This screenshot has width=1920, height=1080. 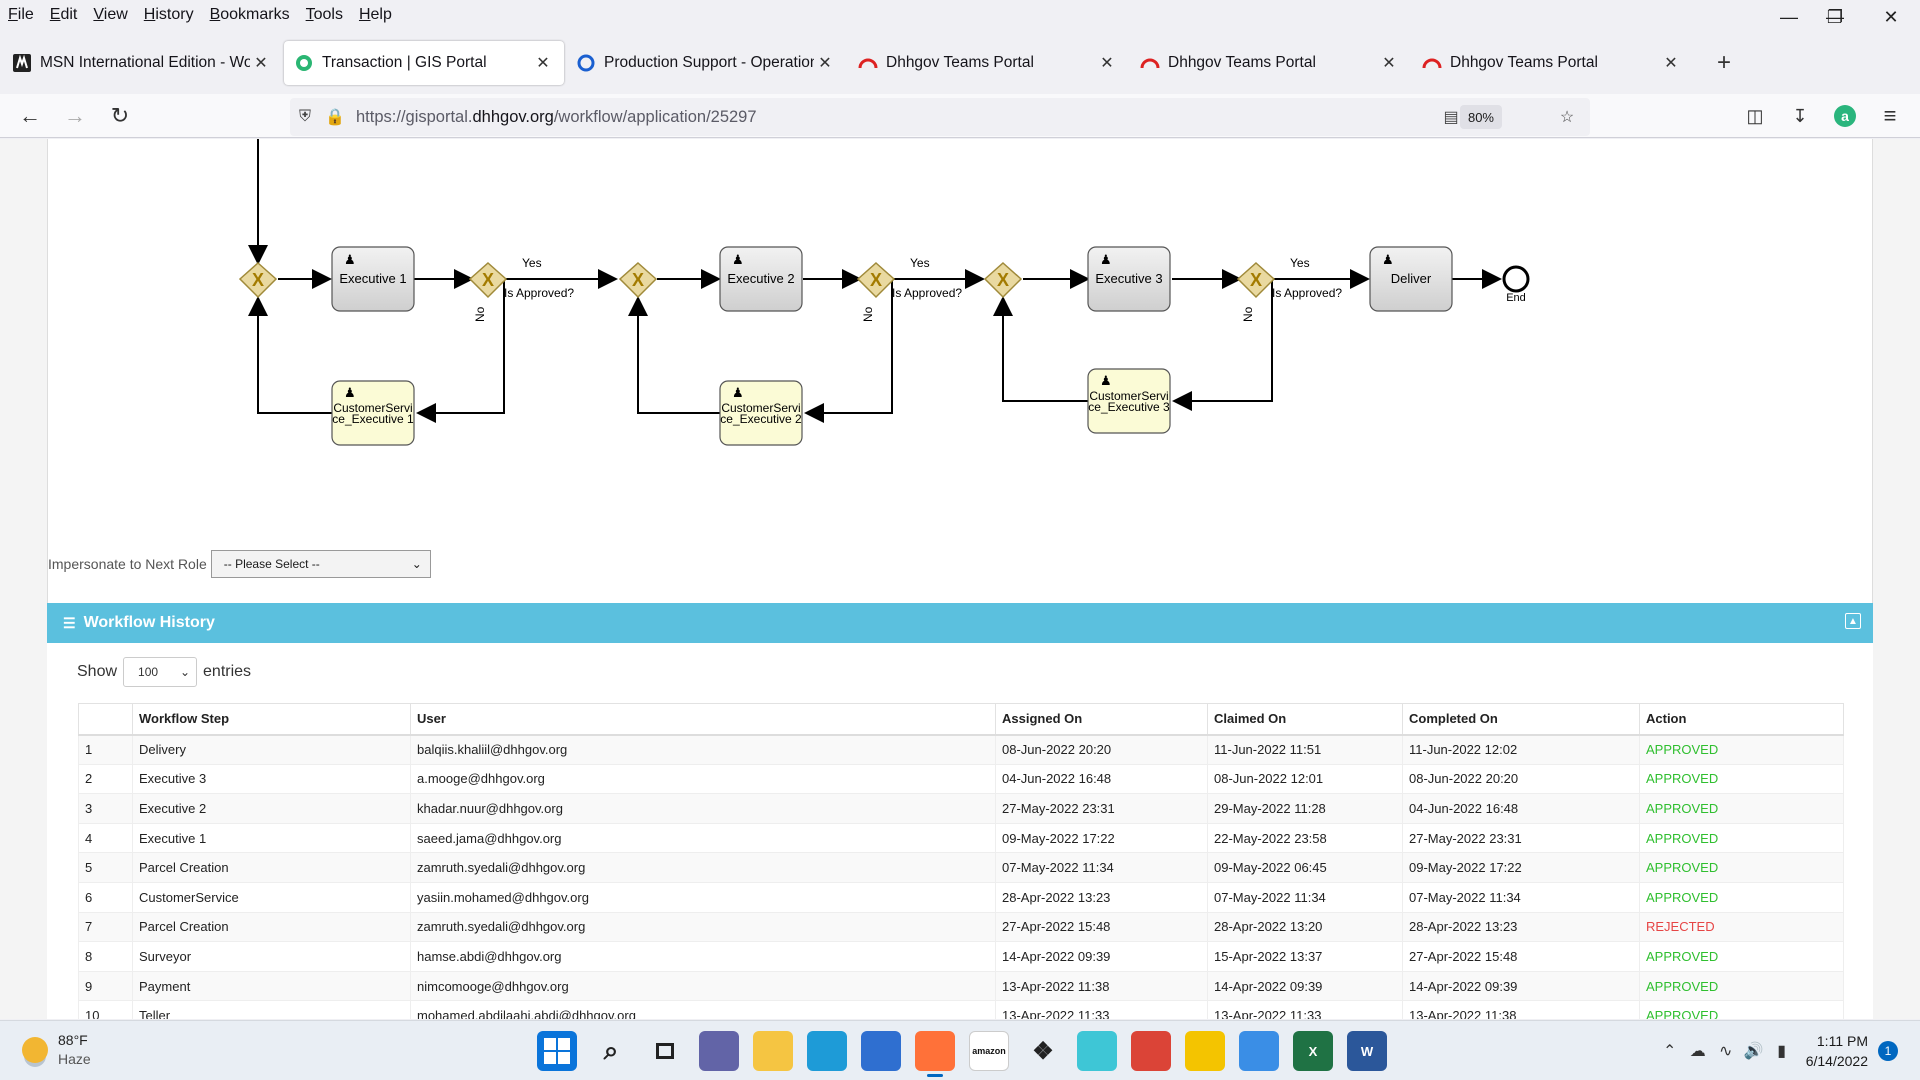 What do you see at coordinates (373, 413) in the screenshot?
I see `task-customer-service-1: ♟CustomerService_Executive 1` at bounding box center [373, 413].